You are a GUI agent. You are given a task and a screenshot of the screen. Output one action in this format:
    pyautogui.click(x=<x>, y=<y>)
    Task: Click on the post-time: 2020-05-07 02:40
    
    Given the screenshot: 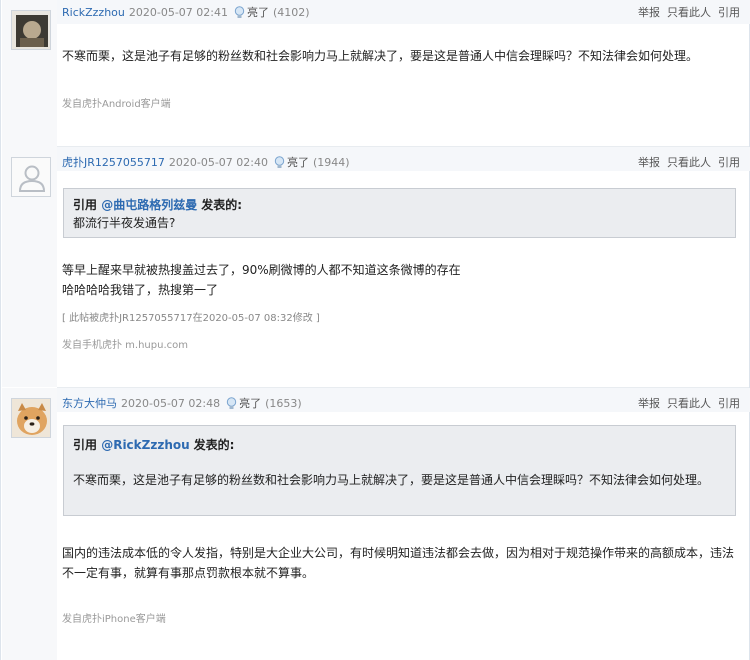 What is the action you would take?
    pyautogui.click(x=218, y=162)
    